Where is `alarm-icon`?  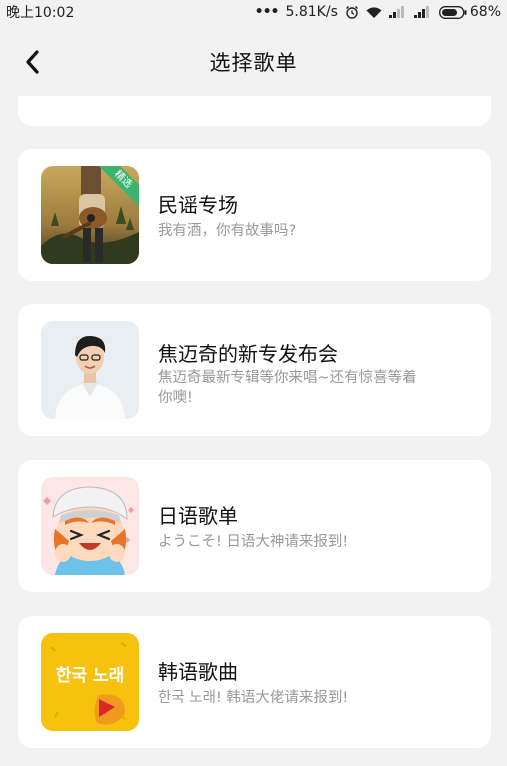 alarm-icon is located at coordinates (352, 12).